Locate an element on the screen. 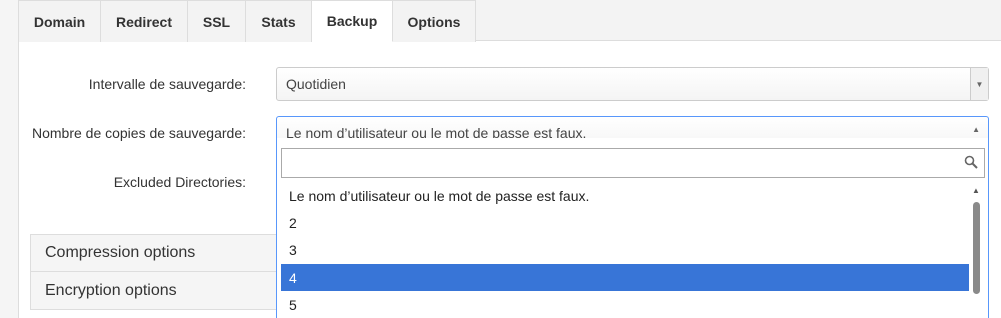 Image resolution: width=1001 pixels, height=318 pixels. dropdown-scrollbar: ▲ is located at coordinates (976, 252).